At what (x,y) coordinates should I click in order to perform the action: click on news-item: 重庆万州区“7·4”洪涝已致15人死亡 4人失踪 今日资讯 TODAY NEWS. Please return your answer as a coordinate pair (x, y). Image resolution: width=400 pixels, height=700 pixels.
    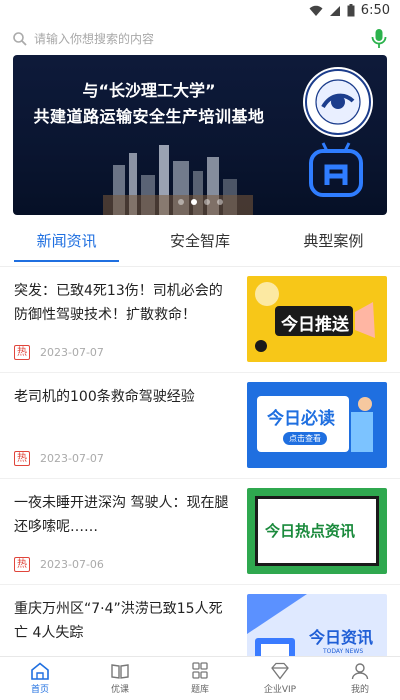
    Looking at the image, I should click on (200, 621).